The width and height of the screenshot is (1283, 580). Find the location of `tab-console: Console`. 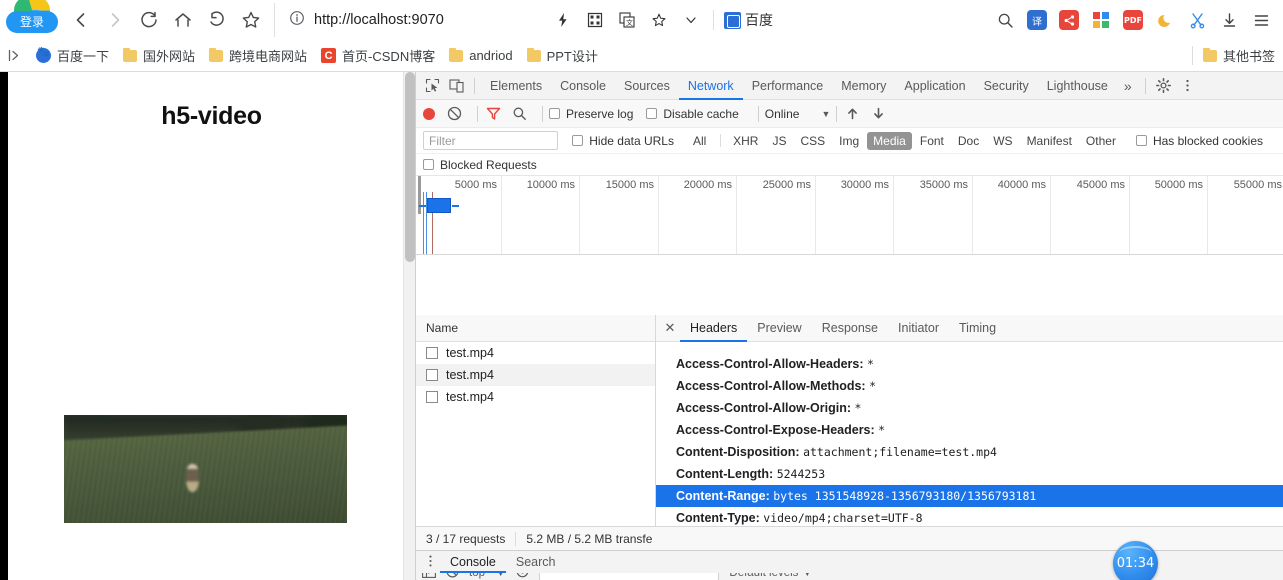

tab-console: Console is located at coordinates (583, 86).